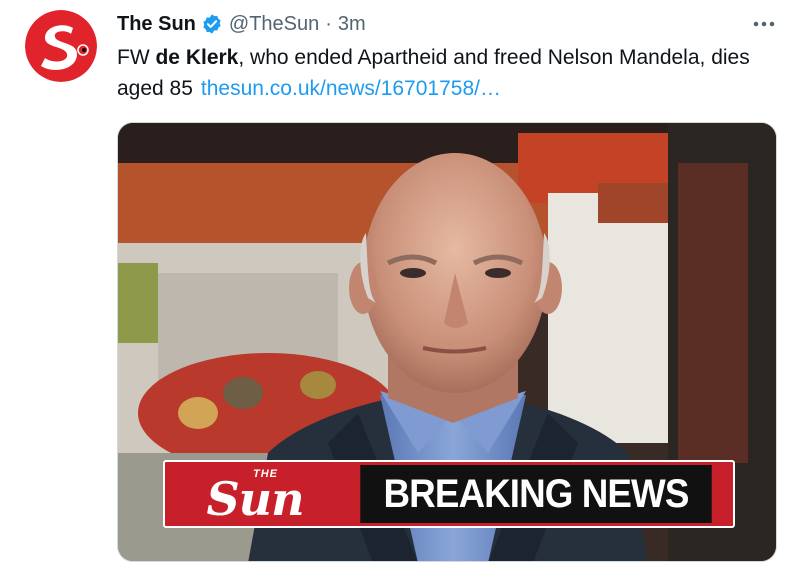 The image size is (793, 573). What do you see at coordinates (255, 499) in the screenshot?
I see `logo-sun: Sun` at bounding box center [255, 499].